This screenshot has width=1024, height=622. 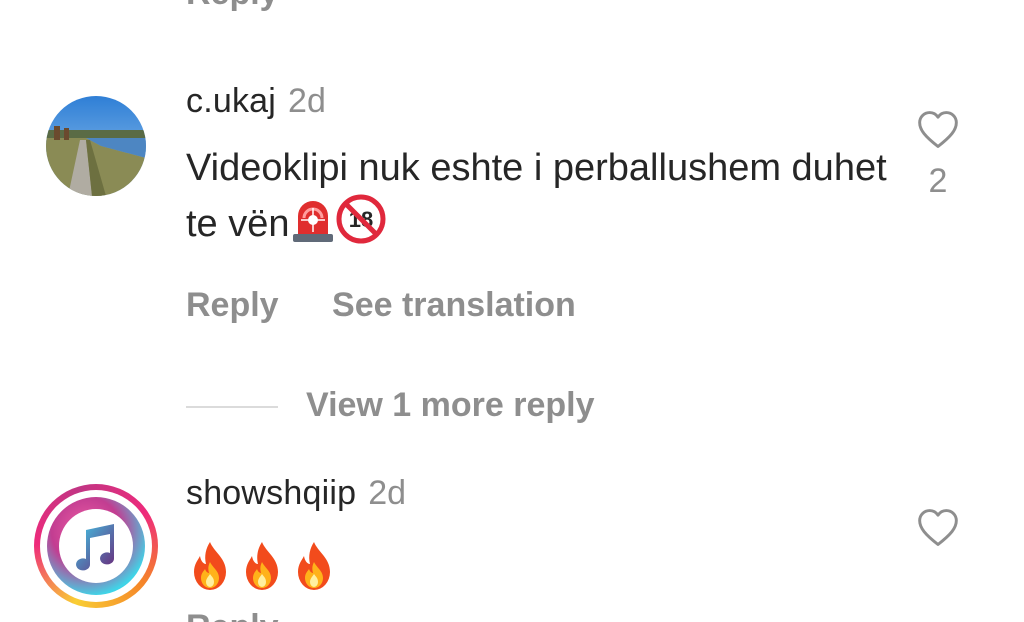 I want to click on comment-header: c.ukaj 2d, so click(x=256, y=101).